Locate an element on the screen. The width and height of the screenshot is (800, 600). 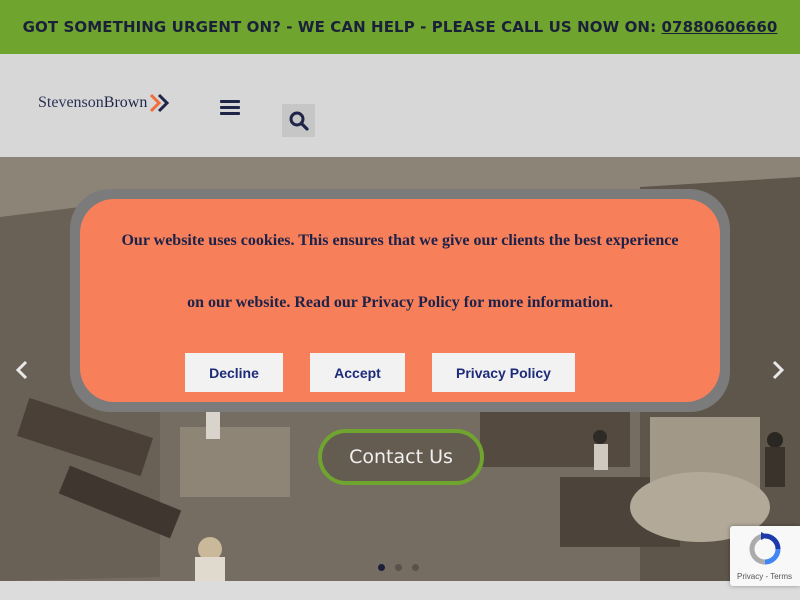
slider-prev-button is located at coordinates (22, 370).